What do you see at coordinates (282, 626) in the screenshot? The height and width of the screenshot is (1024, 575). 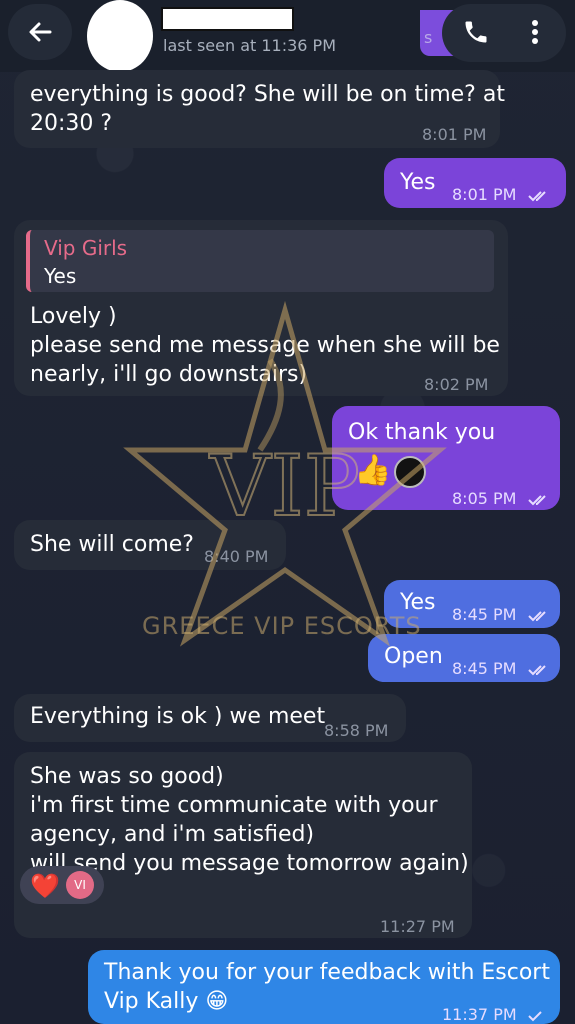 I see `watermark-text: GREECE VIP ESCORTS` at bounding box center [282, 626].